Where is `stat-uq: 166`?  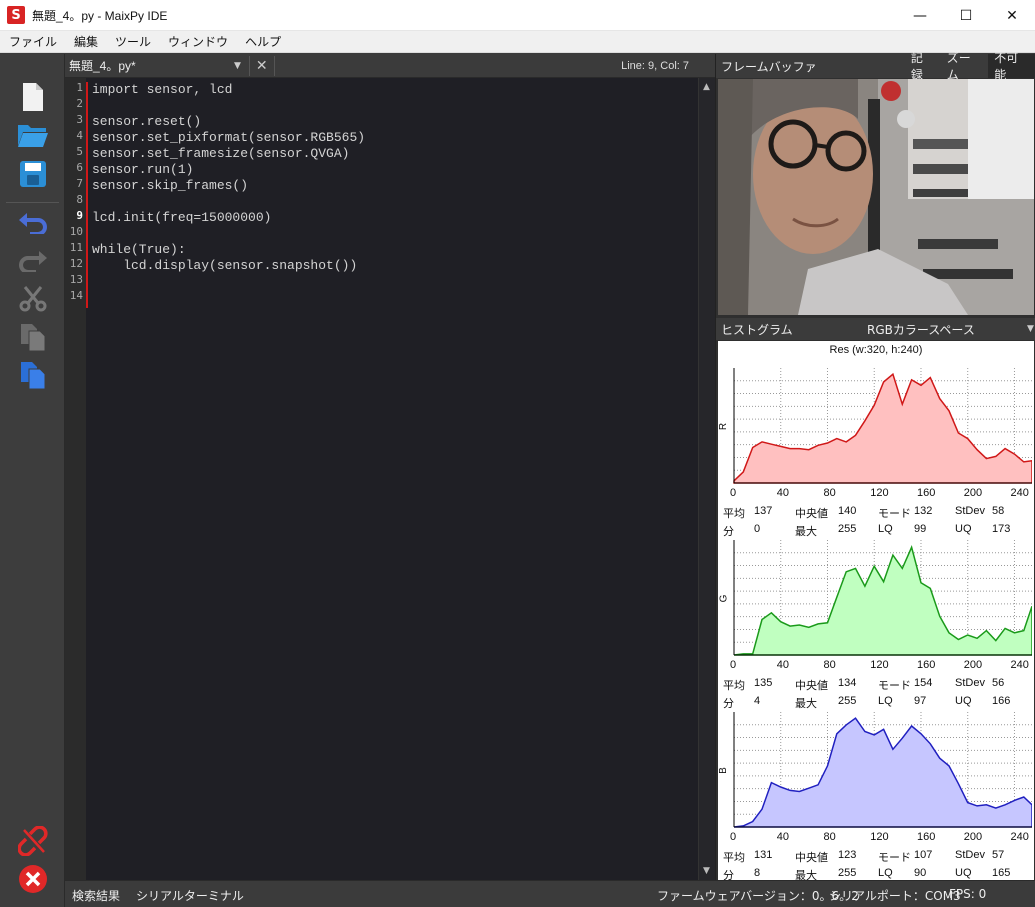
stat-uq: 166 is located at coordinates (1001, 701).